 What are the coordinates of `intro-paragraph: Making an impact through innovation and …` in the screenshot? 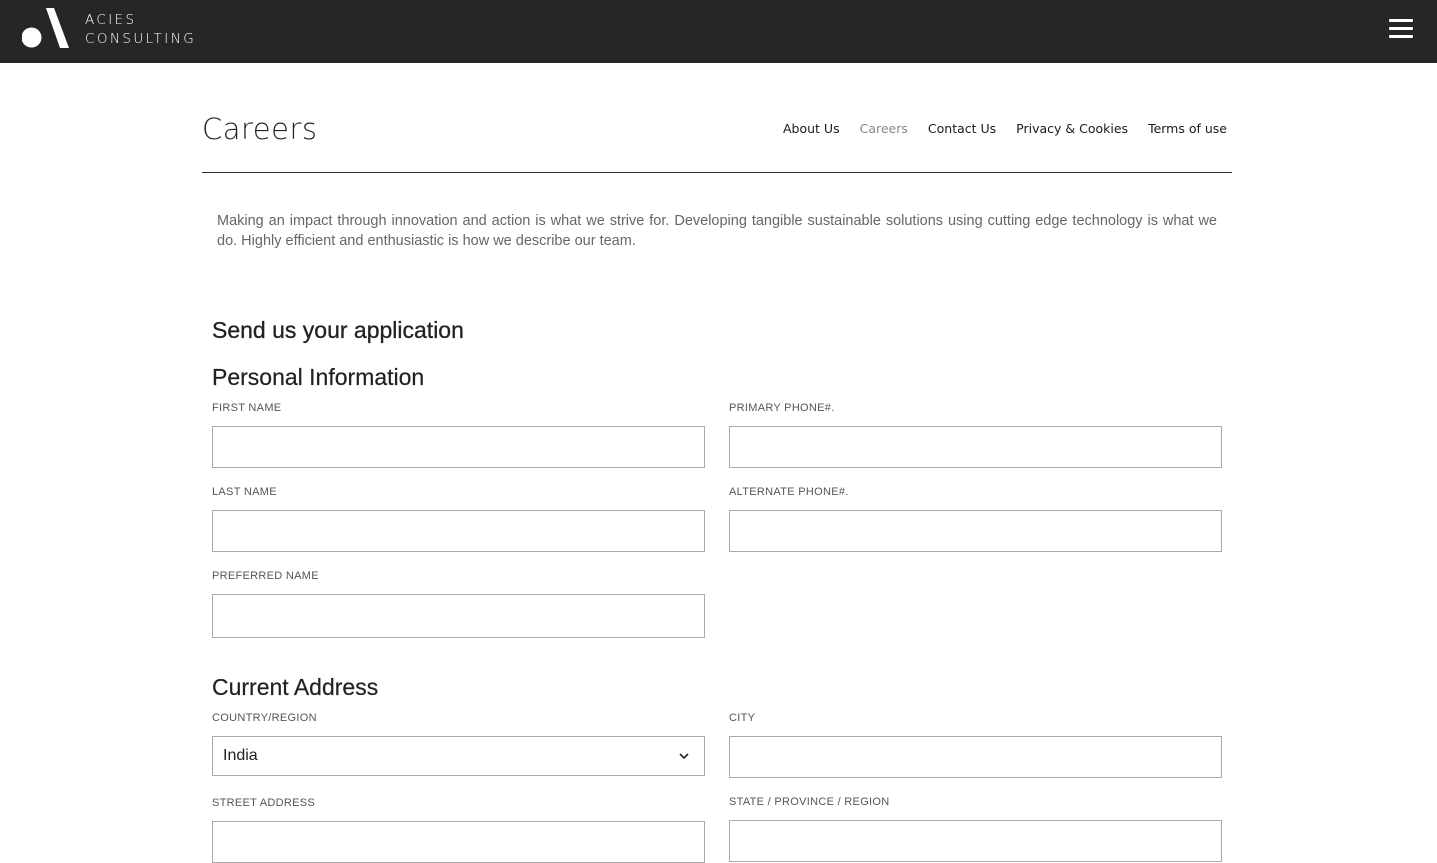 It's located at (717, 231).